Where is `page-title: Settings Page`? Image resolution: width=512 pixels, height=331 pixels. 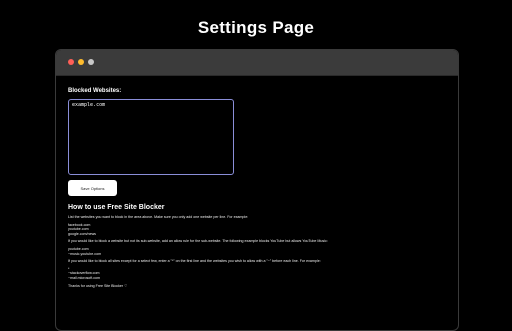 page-title: Settings Page is located at coordinates (256, 27).